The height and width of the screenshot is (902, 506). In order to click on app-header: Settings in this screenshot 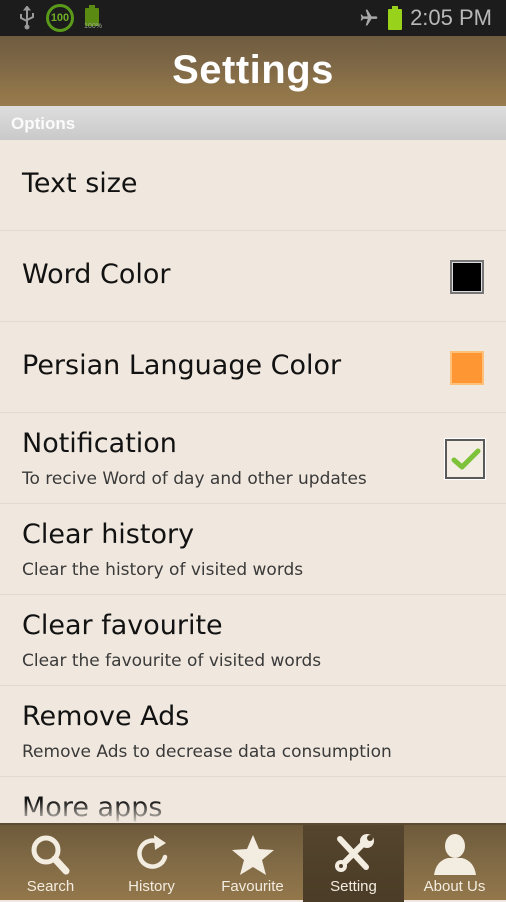, I will do `click(253, 71)`.